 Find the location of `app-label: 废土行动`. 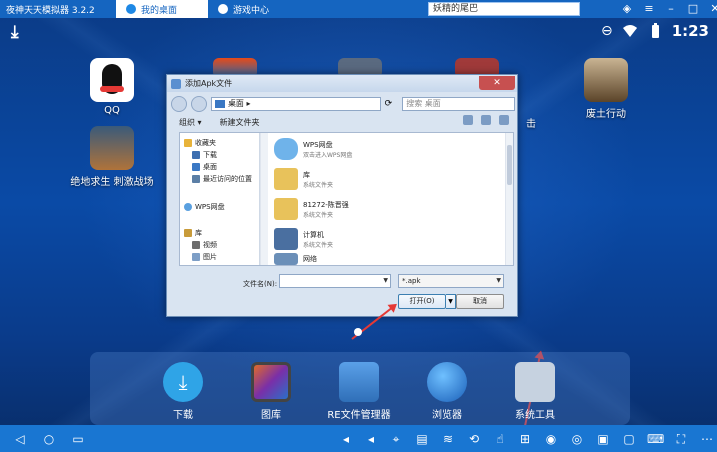

app-label: 废土行动 is located at coordinates (606, 114).